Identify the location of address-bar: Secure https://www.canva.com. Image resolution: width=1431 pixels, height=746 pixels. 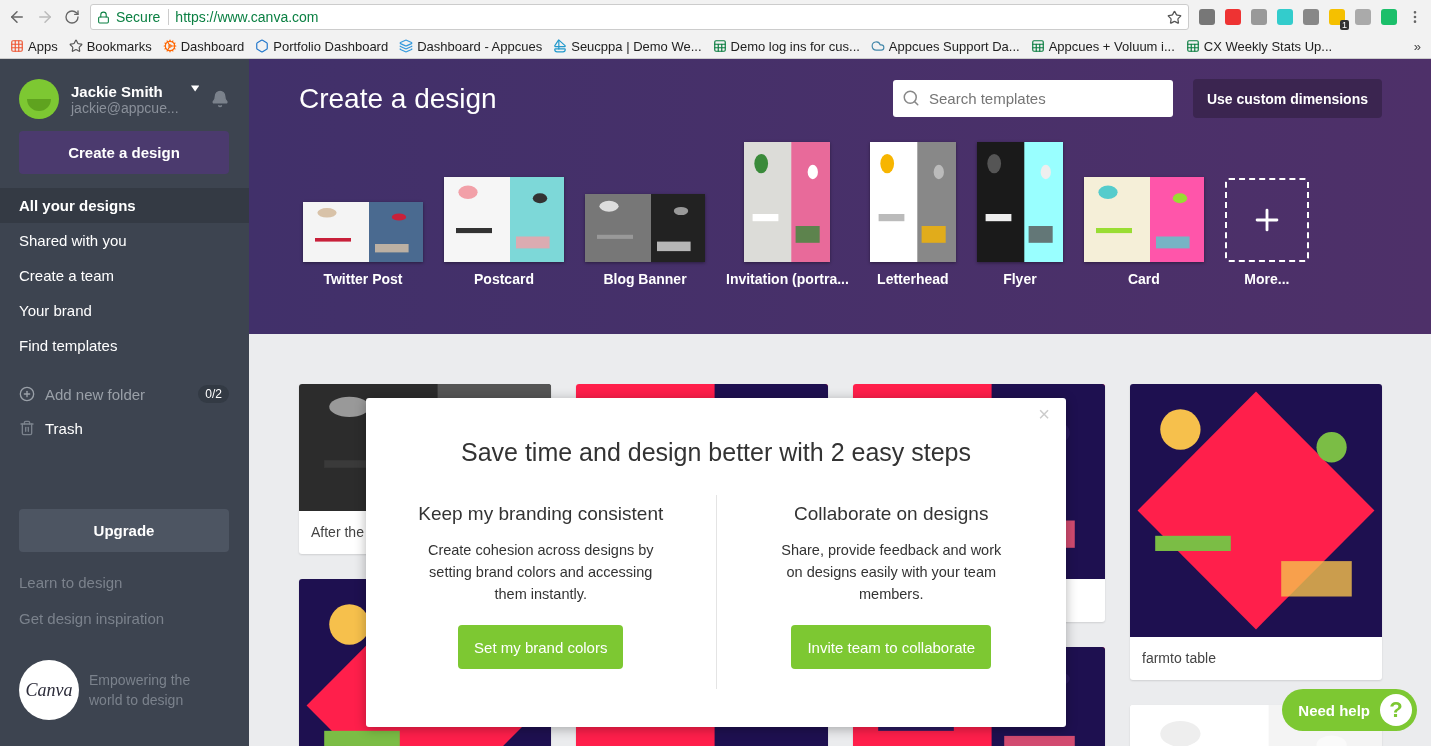
(639, 17).